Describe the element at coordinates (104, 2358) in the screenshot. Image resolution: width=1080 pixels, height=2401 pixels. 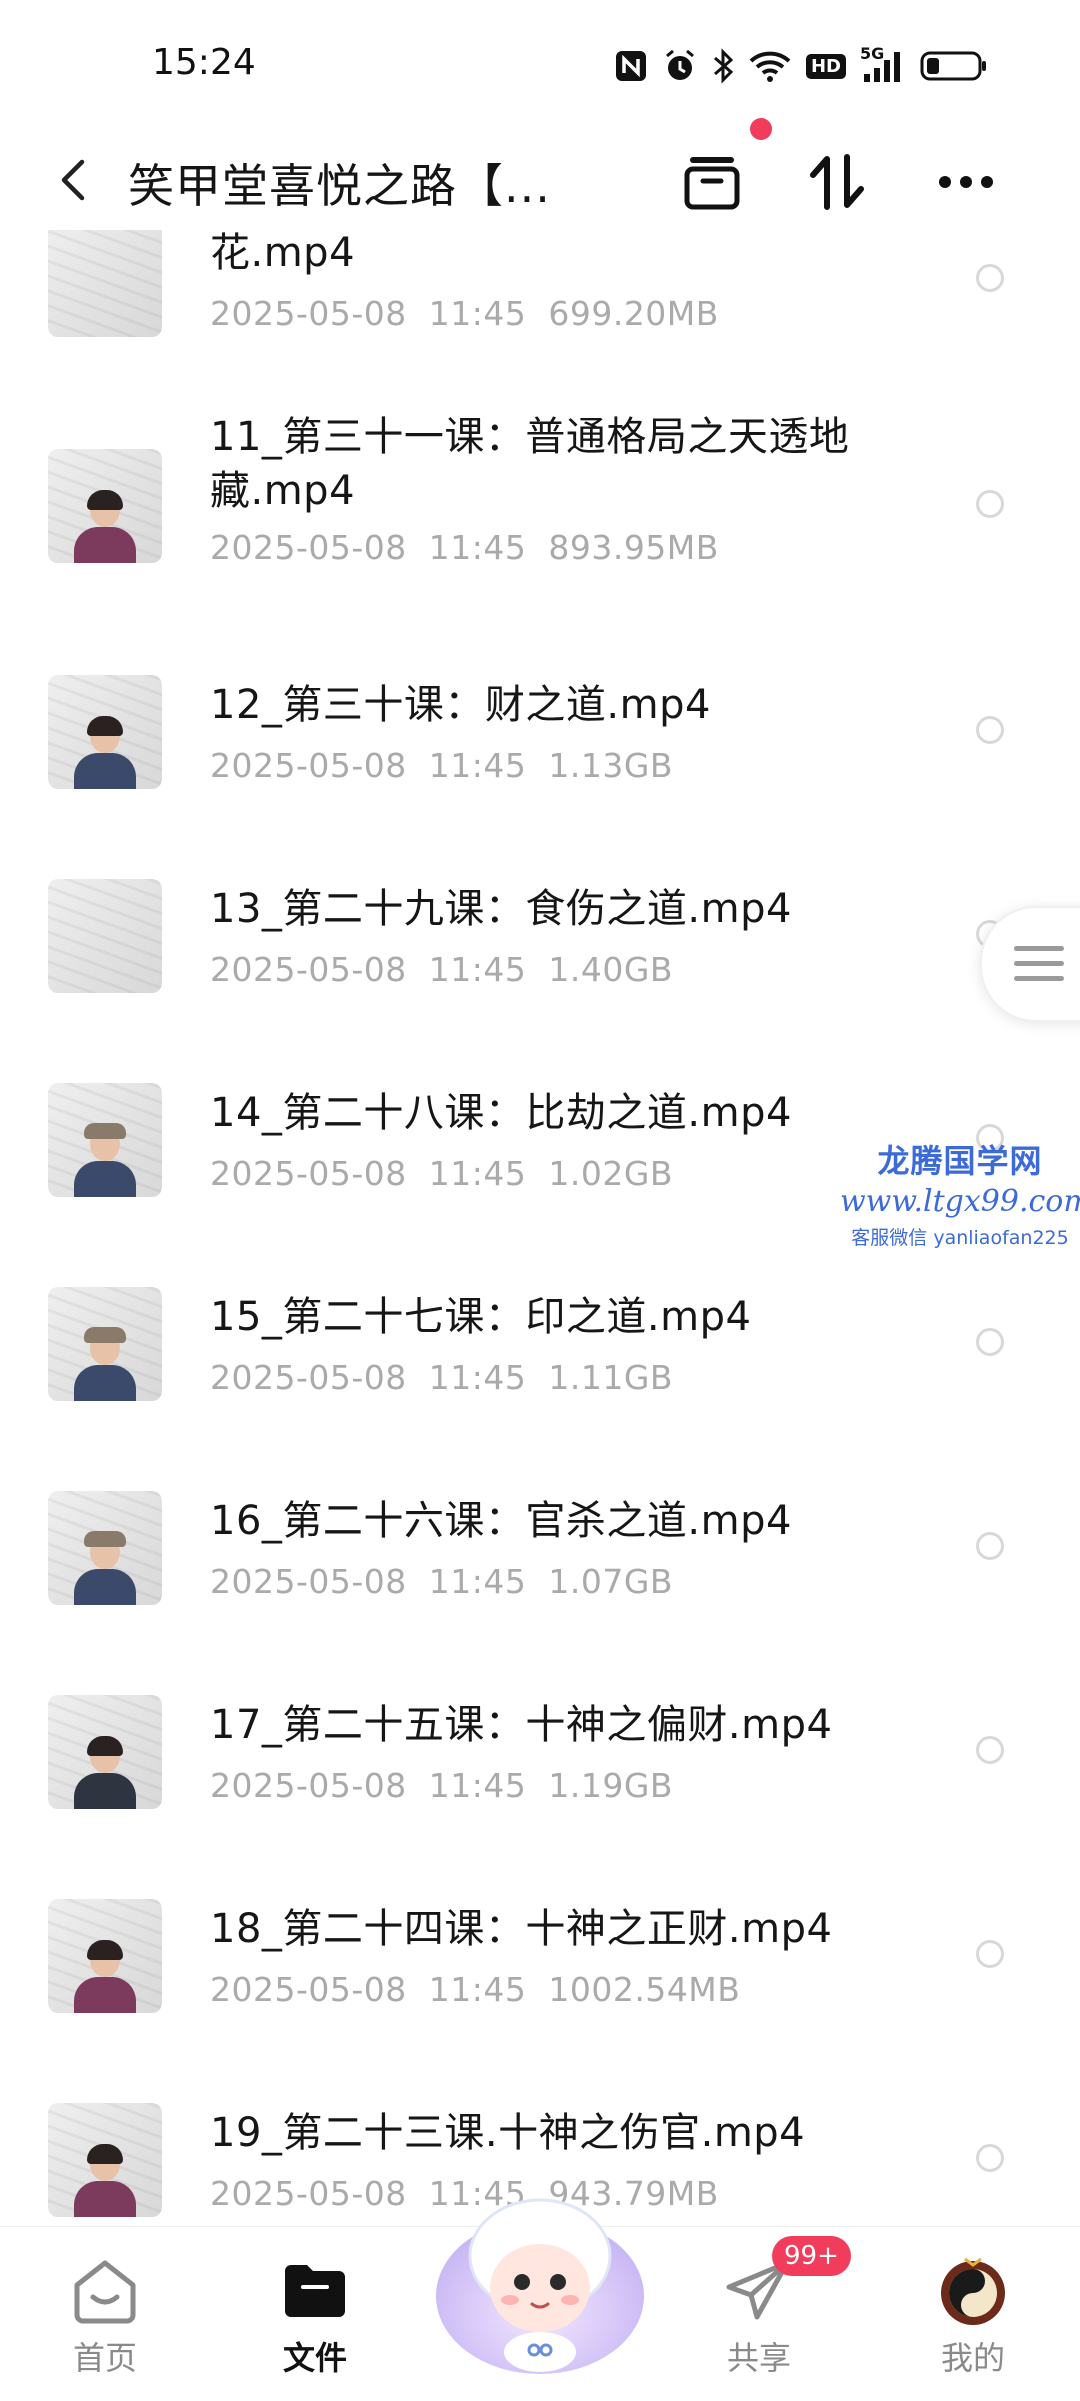
I see `nav-home-label: 首页` at that location.